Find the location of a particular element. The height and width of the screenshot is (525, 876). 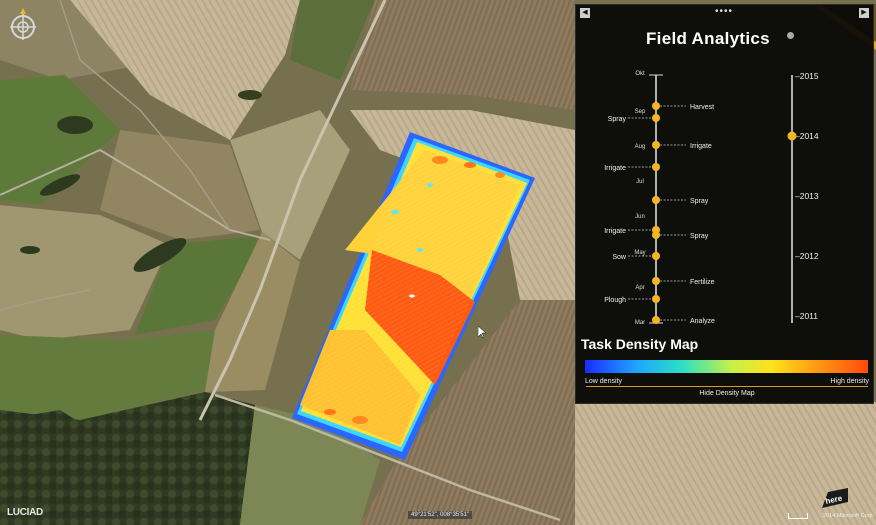

density-gradient-legend is located at coordinates (726, 366).